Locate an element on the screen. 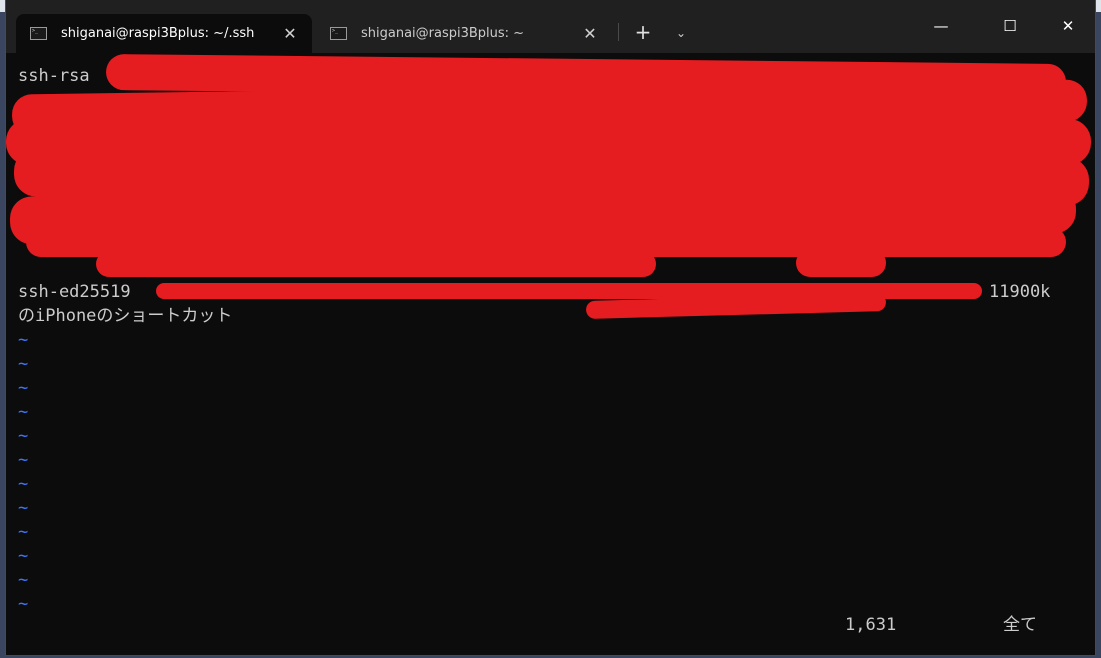  tab-title: shiganai@raspi3Bplus: ~ is located at coordinates (443, 33).